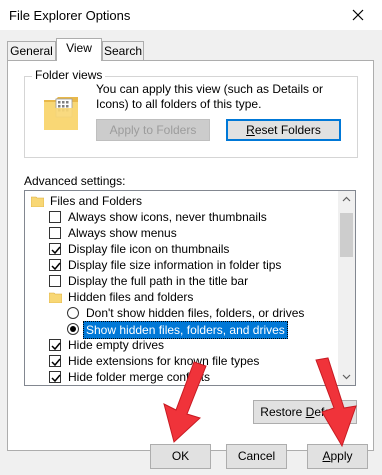  What do you see at coordinates (346, 235) in the screenshot?
I see `scrollbar-thumb` at bounding box center [346, 235].